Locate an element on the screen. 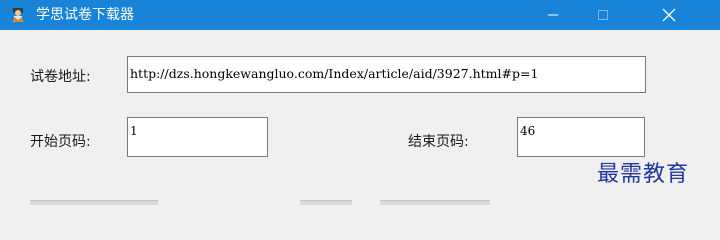  close-button is located at coordinates (669, 15).